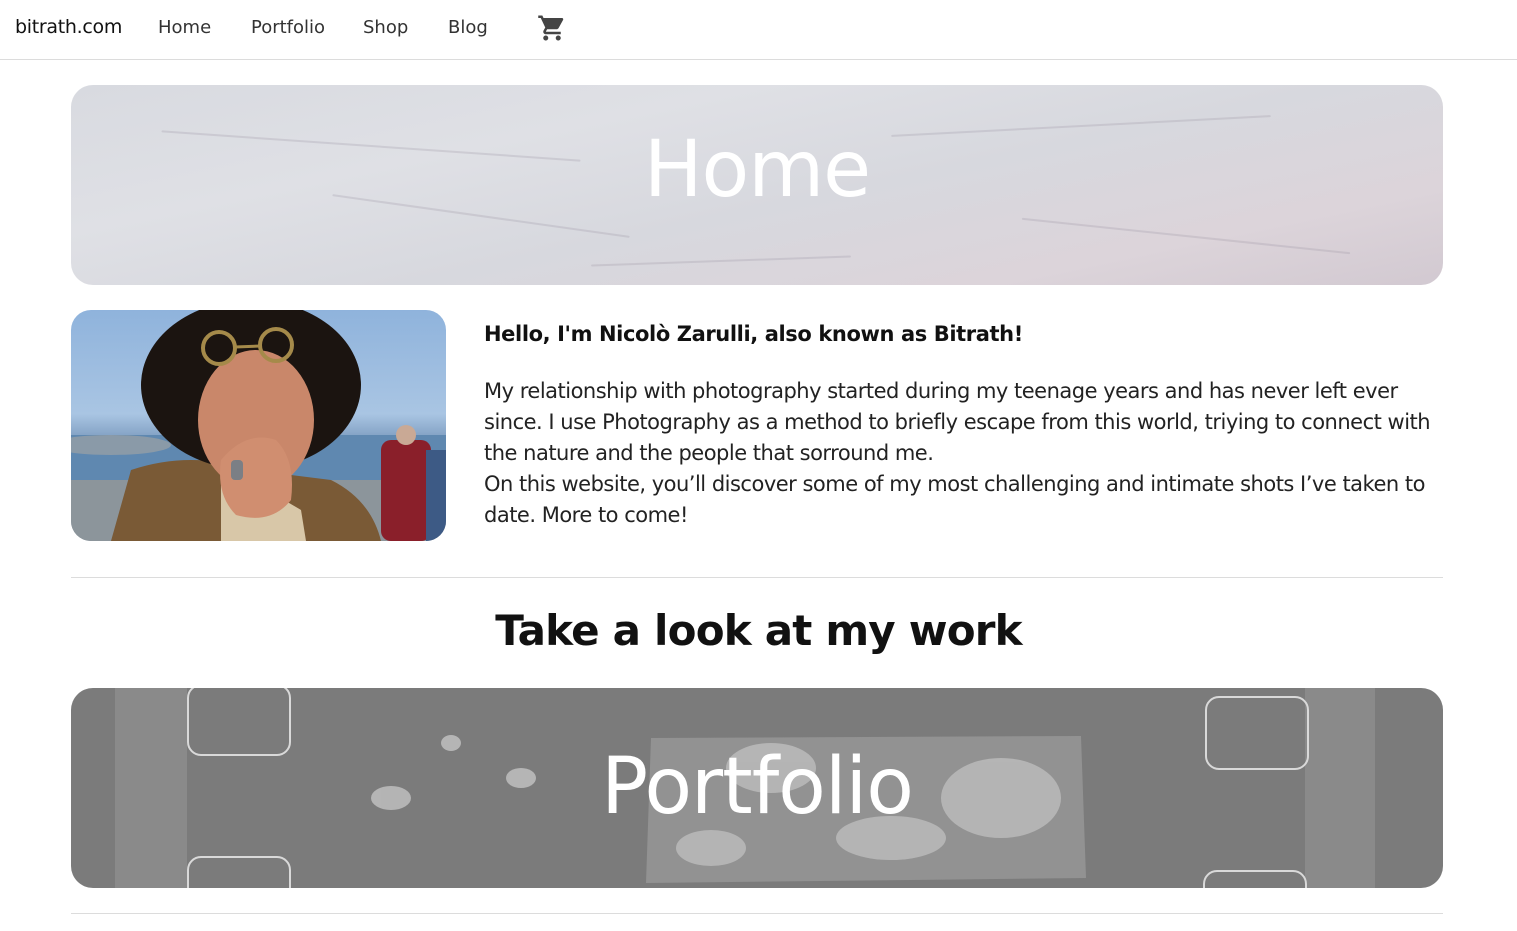  What do you see at coordinates (552, 28) in the screenshot?
I see `shopping-cart-icon` at bounding box center [552, 28].